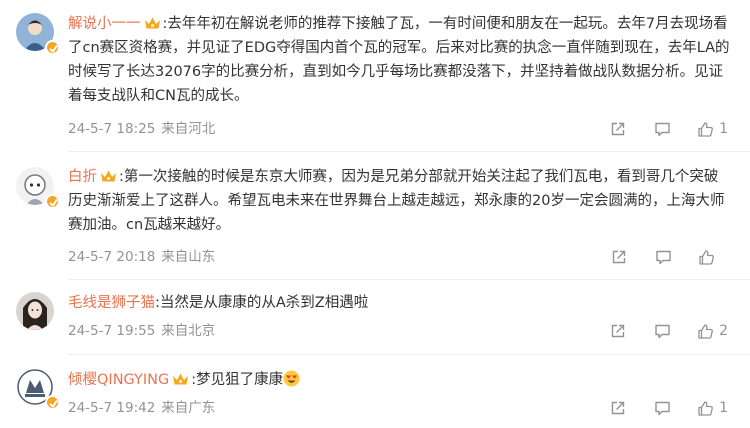 This screenshot has height=428, width=750. I want to click on comment-actions, so click(669, 257).